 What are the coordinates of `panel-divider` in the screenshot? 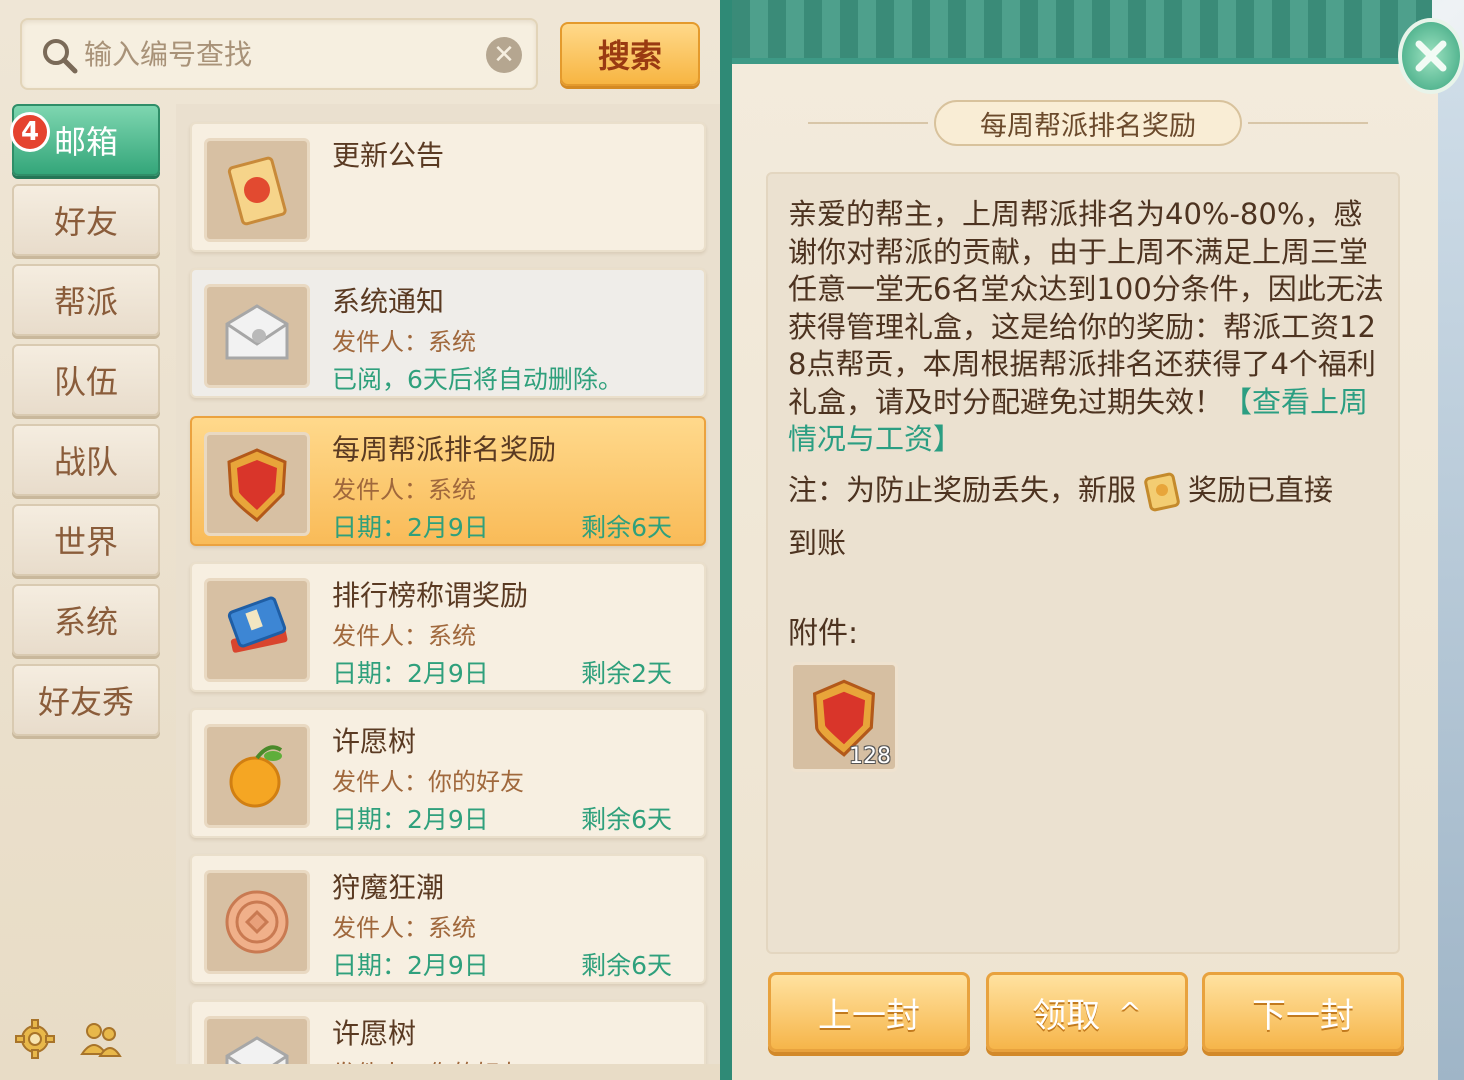 It's located at (726, 540).